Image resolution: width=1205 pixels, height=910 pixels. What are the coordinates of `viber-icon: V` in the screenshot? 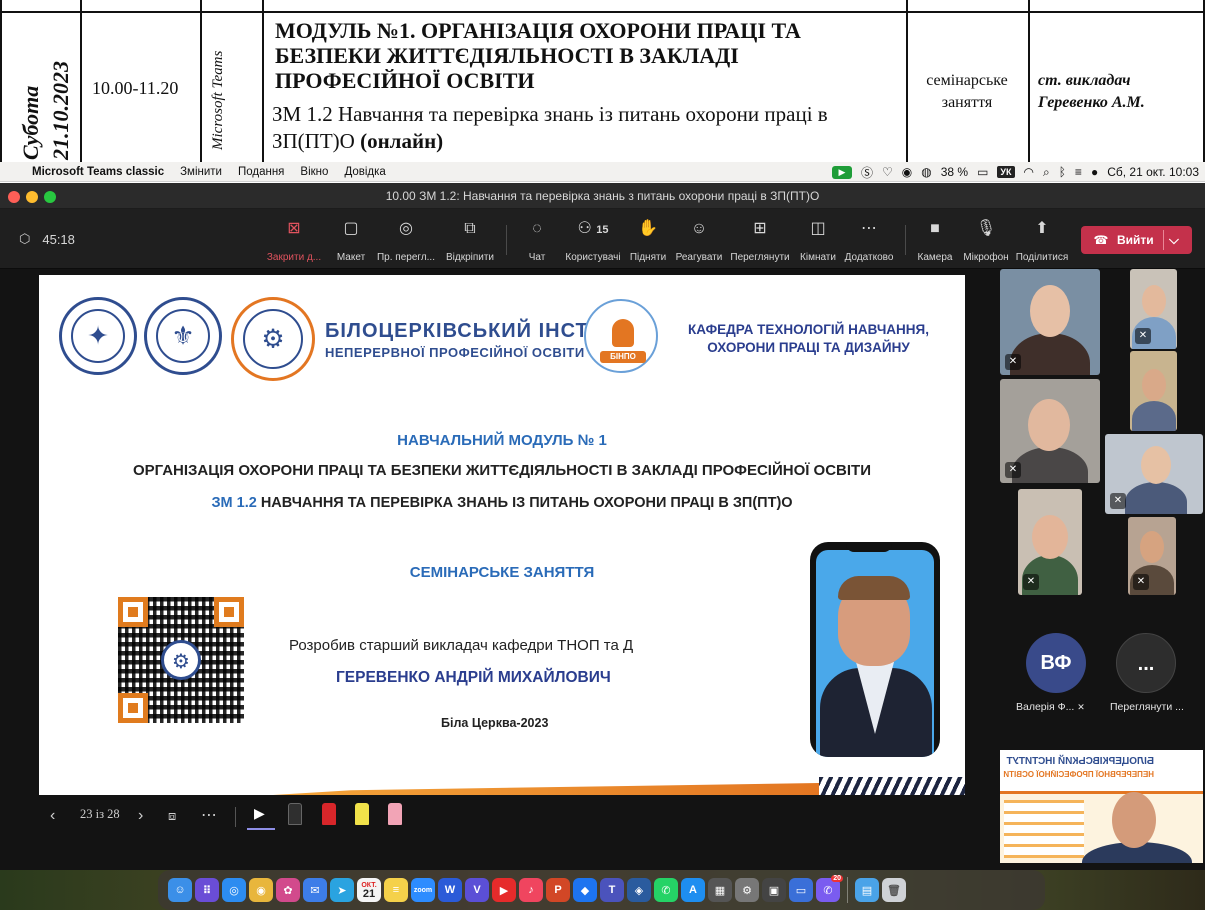 It's located at (477, 890).